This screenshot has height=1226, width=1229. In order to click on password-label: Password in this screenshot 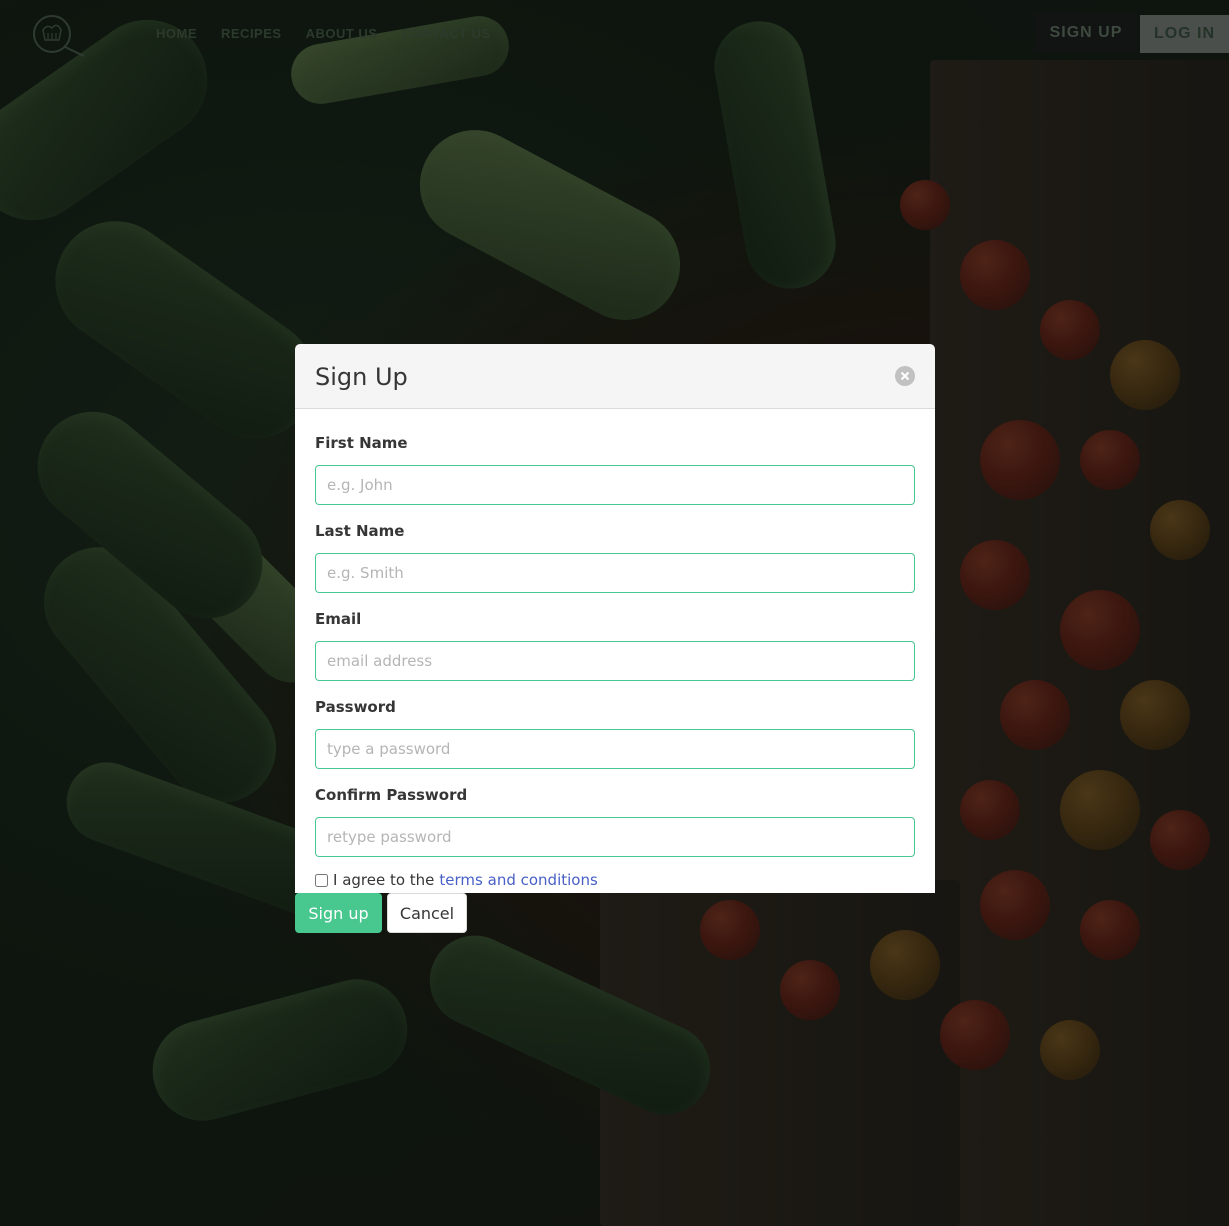, I will do `click(355, 707)`.